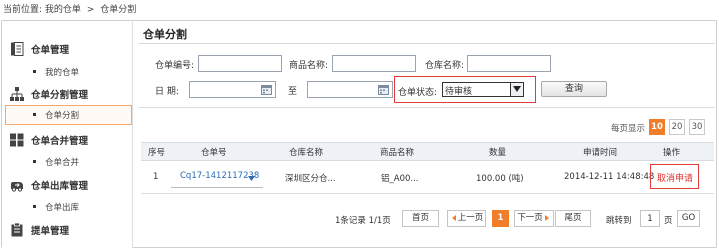 Image resolution: width=719 pixels, height=250 pixels. Describe the element at coordinates (157, 153) in the screenshot. I see `column-header-index: 序号` at that location.